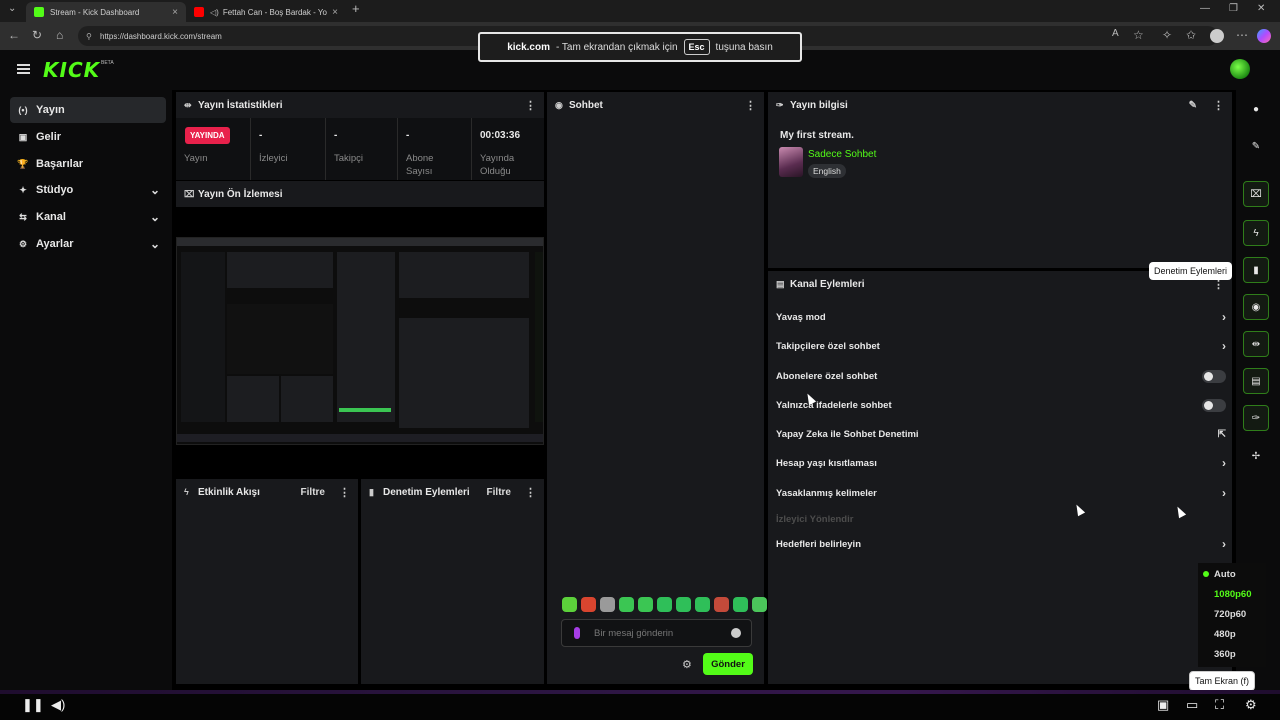 The image size is (1280, 720). I want to click on kick-logo: KICK, so click(71, 70).